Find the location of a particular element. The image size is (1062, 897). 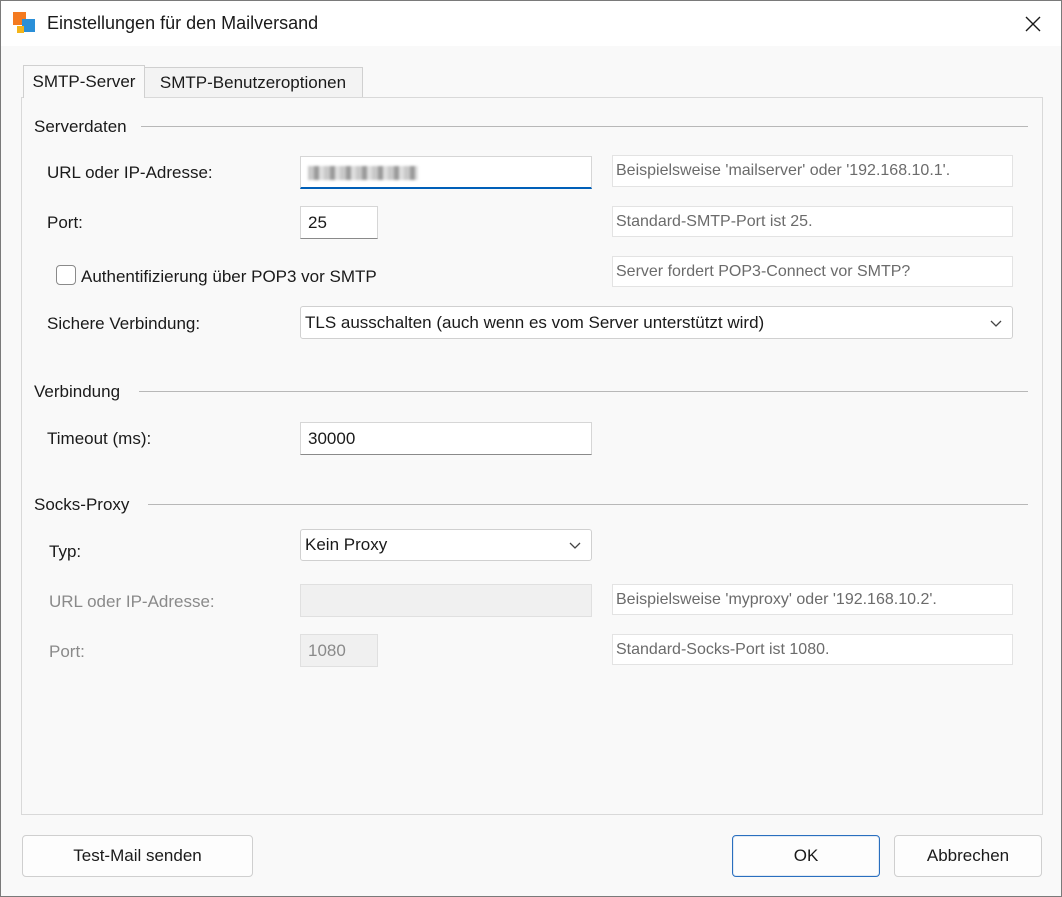

url-input is located at coordinates (446, 172).